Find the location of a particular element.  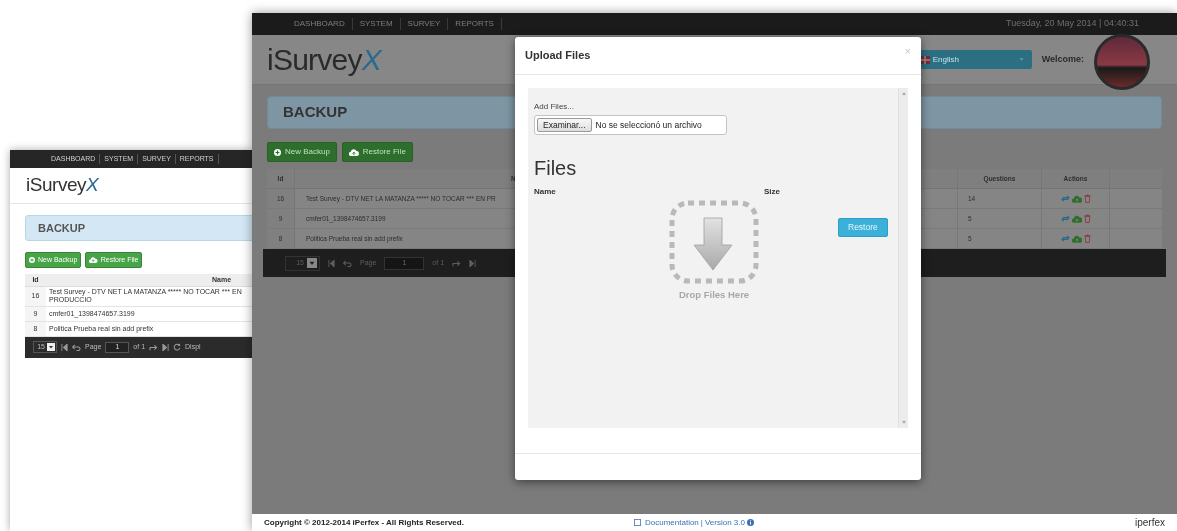

caret-icon is located at coordinates (1021, 59).